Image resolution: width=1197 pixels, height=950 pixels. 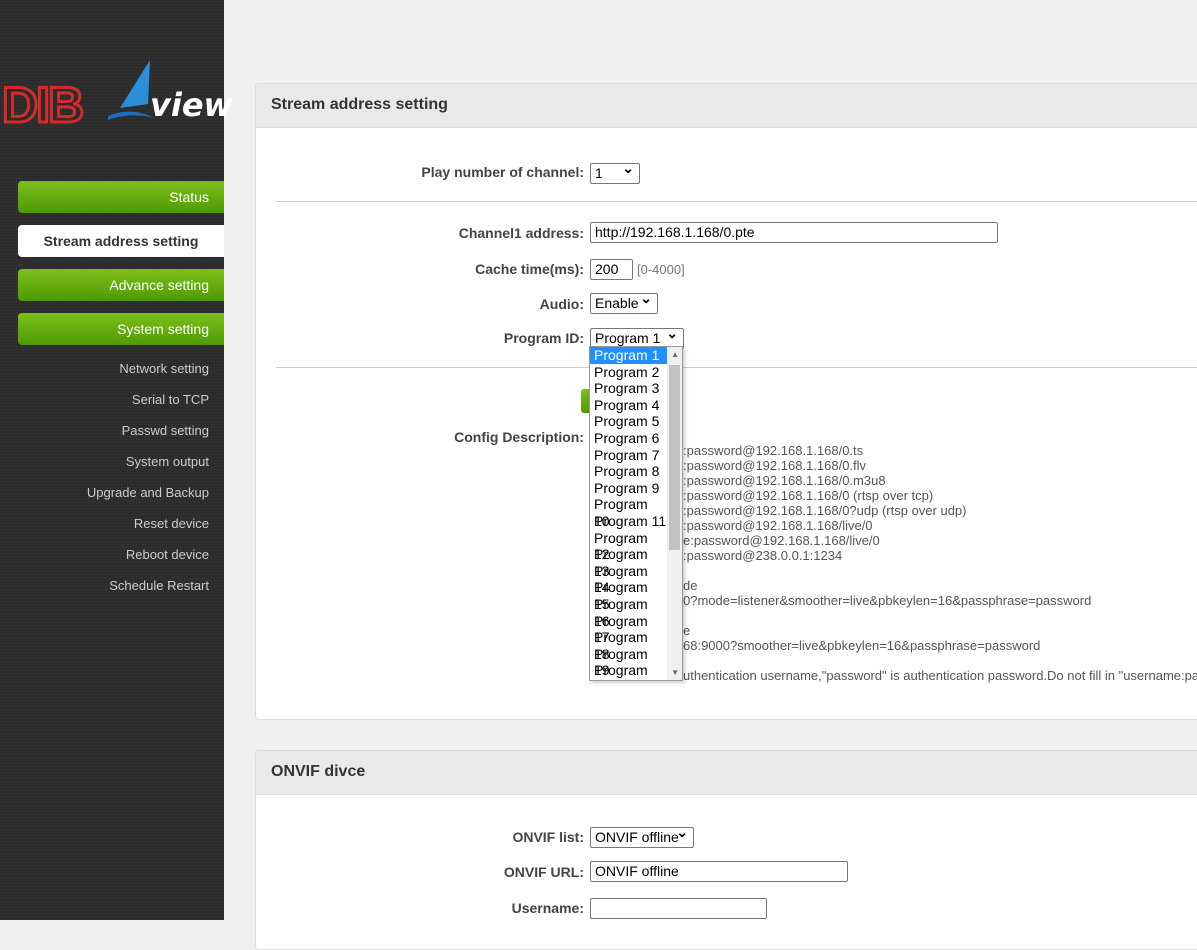 What do you see at coordinates (171, 523) in the screenshot?
I see `nav-reset-device: Reset device` at bounding box center [171, 523].